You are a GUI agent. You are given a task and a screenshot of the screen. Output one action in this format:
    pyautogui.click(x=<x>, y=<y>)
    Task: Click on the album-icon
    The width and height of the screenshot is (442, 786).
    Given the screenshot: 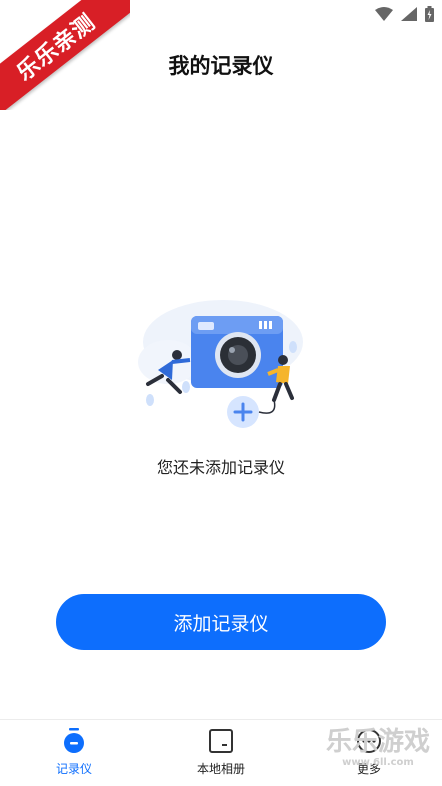 What is the action you would take?
    pyautogui.click(x=221, y=741)
    